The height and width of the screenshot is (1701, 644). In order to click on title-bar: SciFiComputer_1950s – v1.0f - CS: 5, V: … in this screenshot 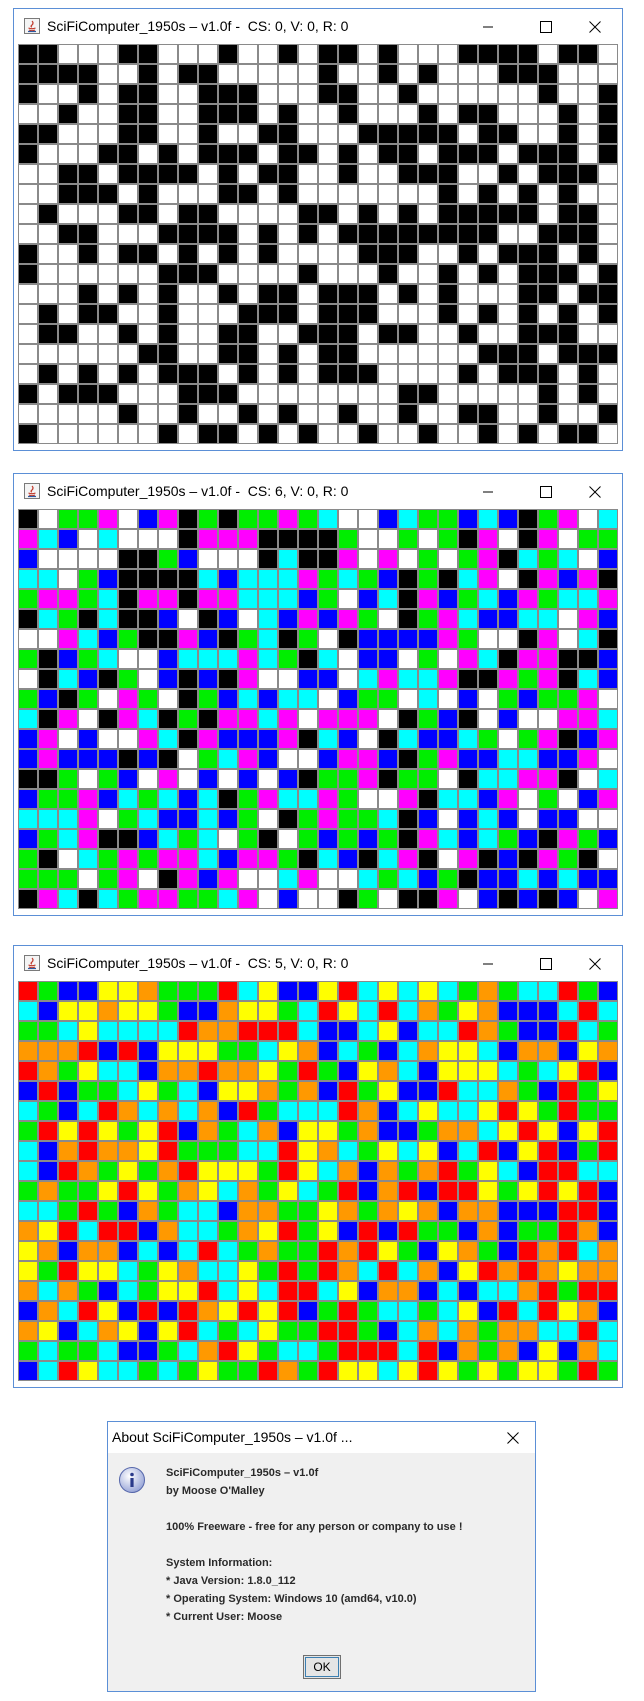, I will do `click(318, 963)`.